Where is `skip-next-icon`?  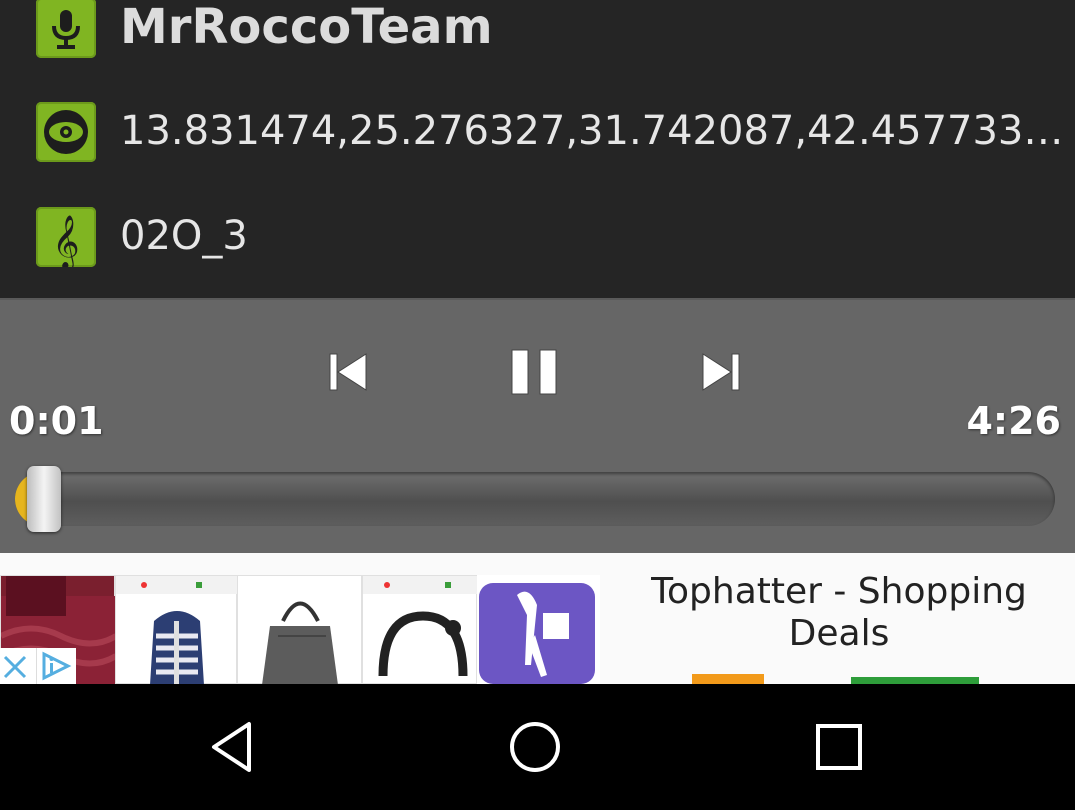
skip-next-icon is located at coordinates (721, 372).